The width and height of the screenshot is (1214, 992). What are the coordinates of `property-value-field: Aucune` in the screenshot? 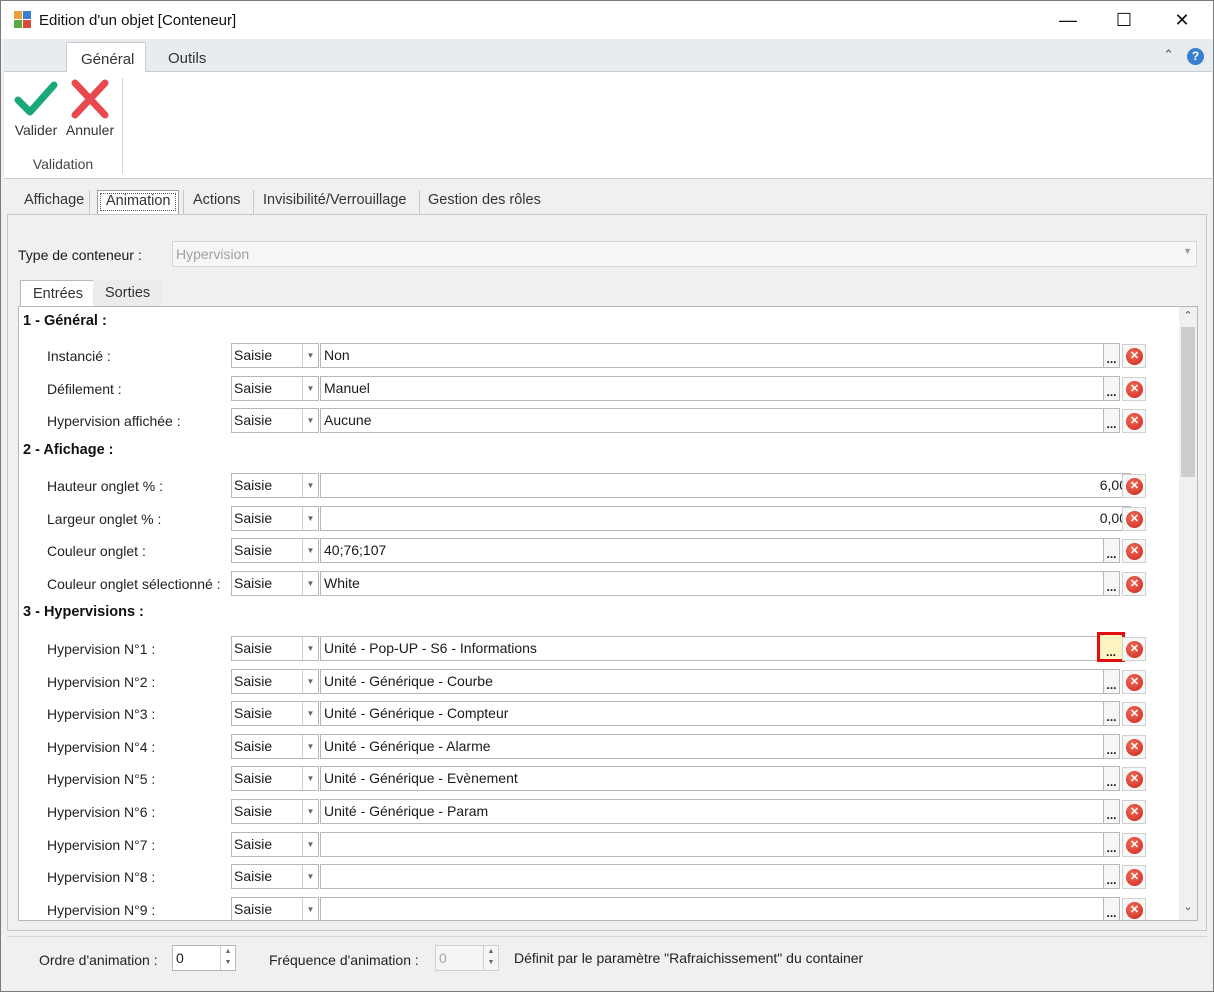 It's located at (712, 420).